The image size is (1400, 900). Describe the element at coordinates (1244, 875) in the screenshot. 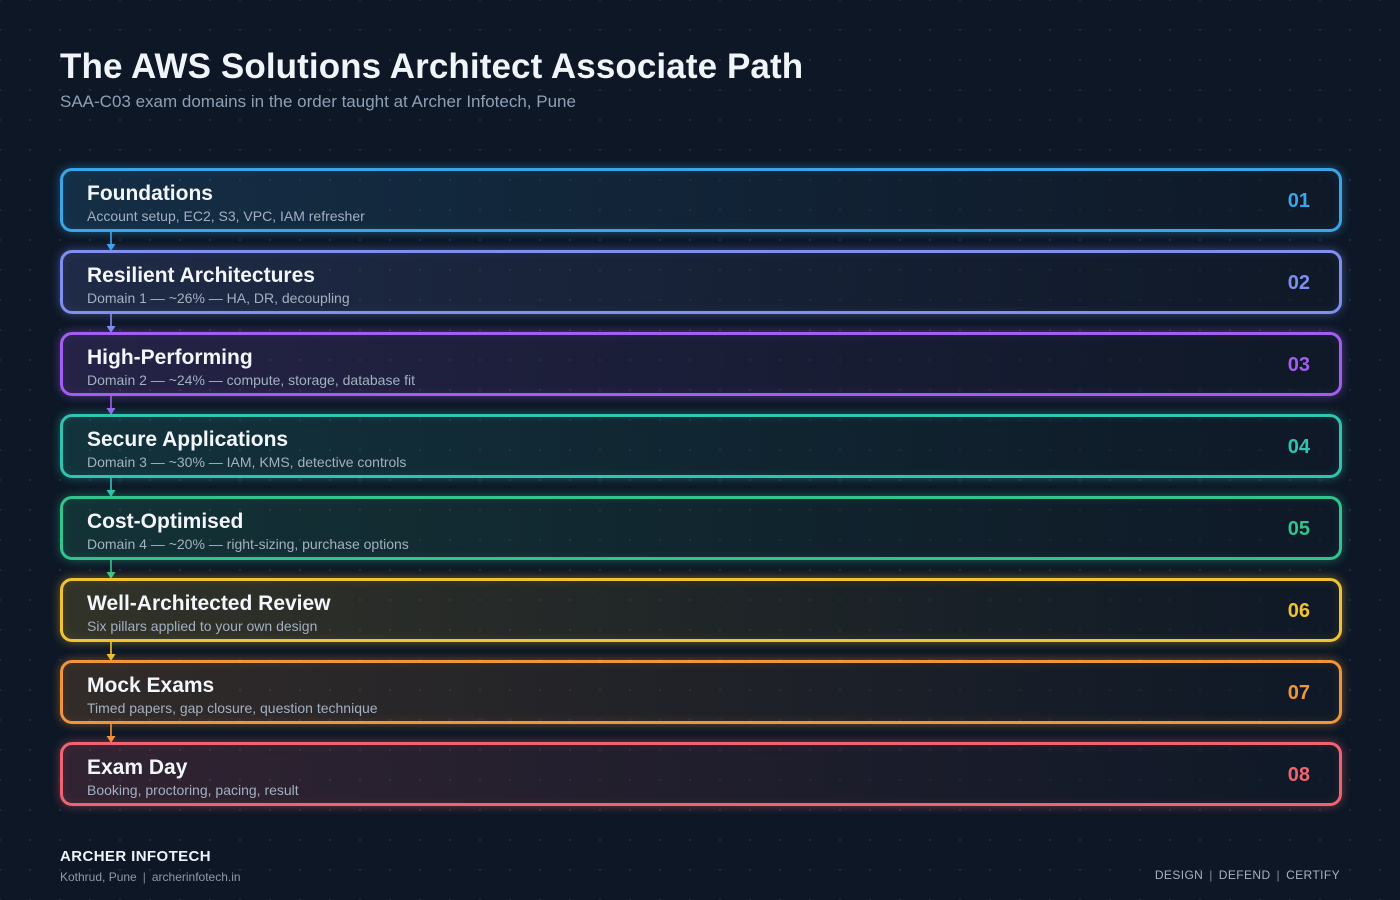

I see `tagline-defend: DEFEND` at that location.